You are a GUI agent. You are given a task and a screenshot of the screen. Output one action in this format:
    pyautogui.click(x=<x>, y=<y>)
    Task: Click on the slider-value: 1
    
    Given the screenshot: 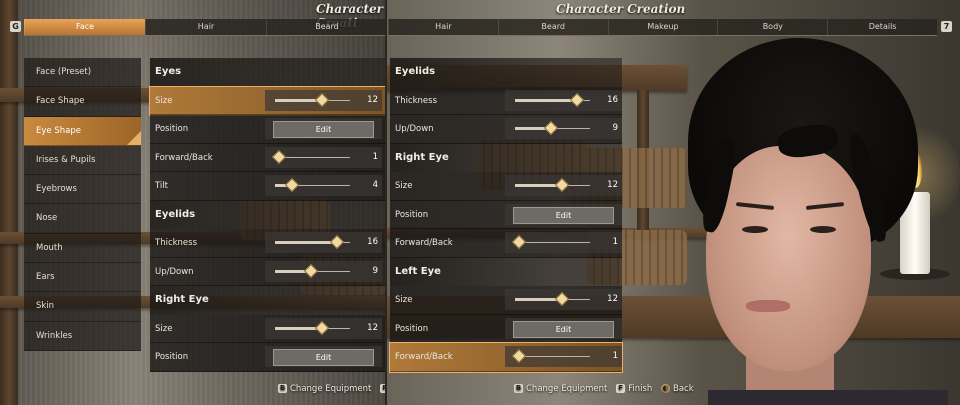 What is the action you would take?
    pyautogui.click(x=615, y=356)
    